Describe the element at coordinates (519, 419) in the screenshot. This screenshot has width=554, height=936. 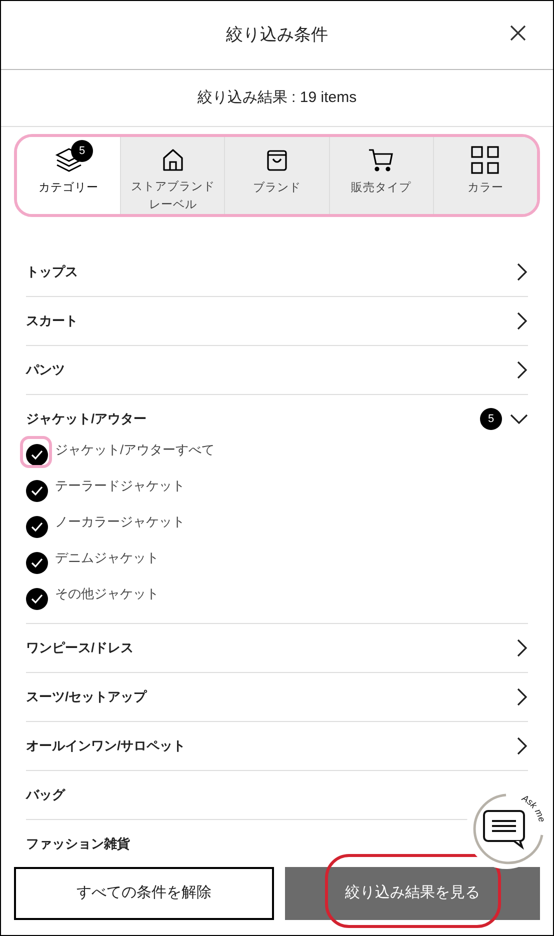
I see `chevron-down-icon` at that location.